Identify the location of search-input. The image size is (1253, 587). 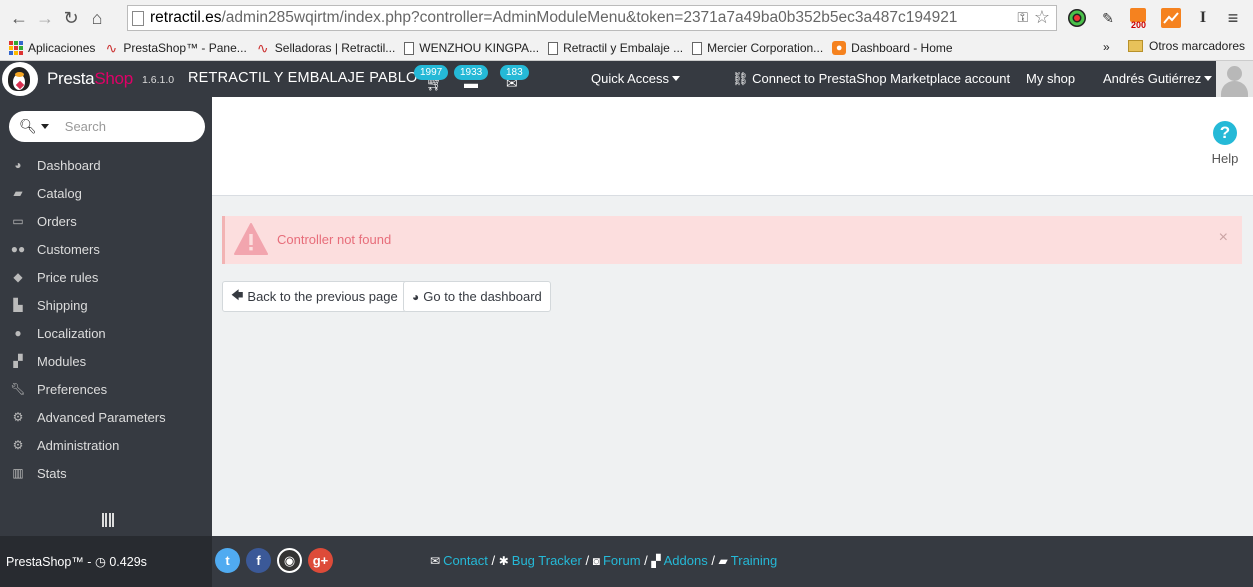
(129, 126).